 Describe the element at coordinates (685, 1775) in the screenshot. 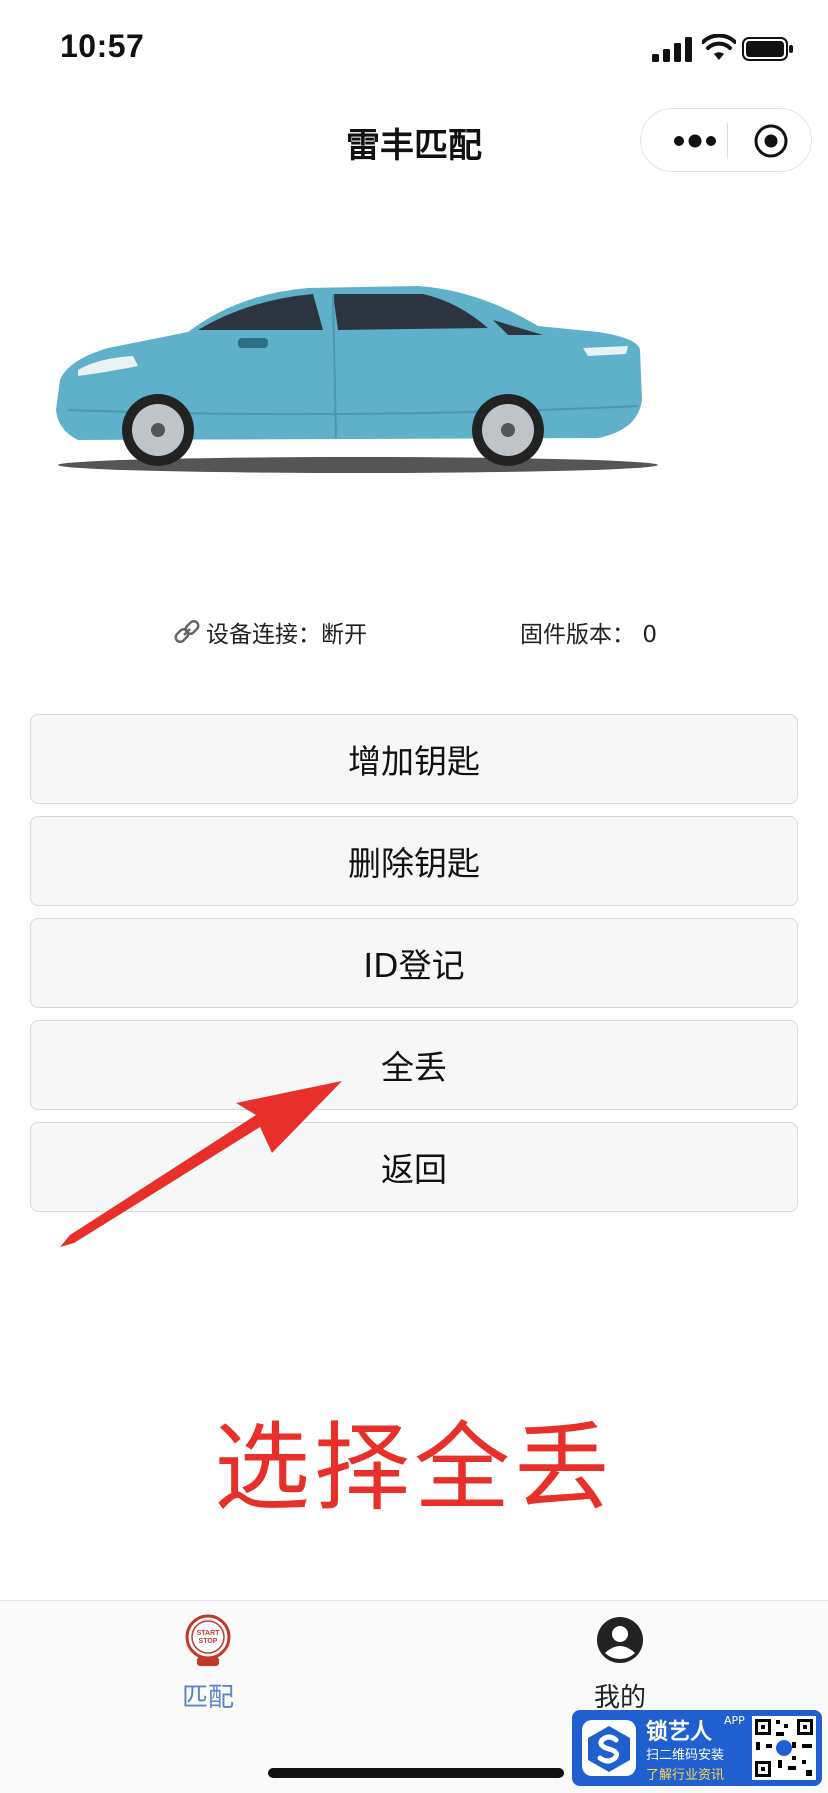

I see `watermark-line-3: 了解行业资讯` at that location.